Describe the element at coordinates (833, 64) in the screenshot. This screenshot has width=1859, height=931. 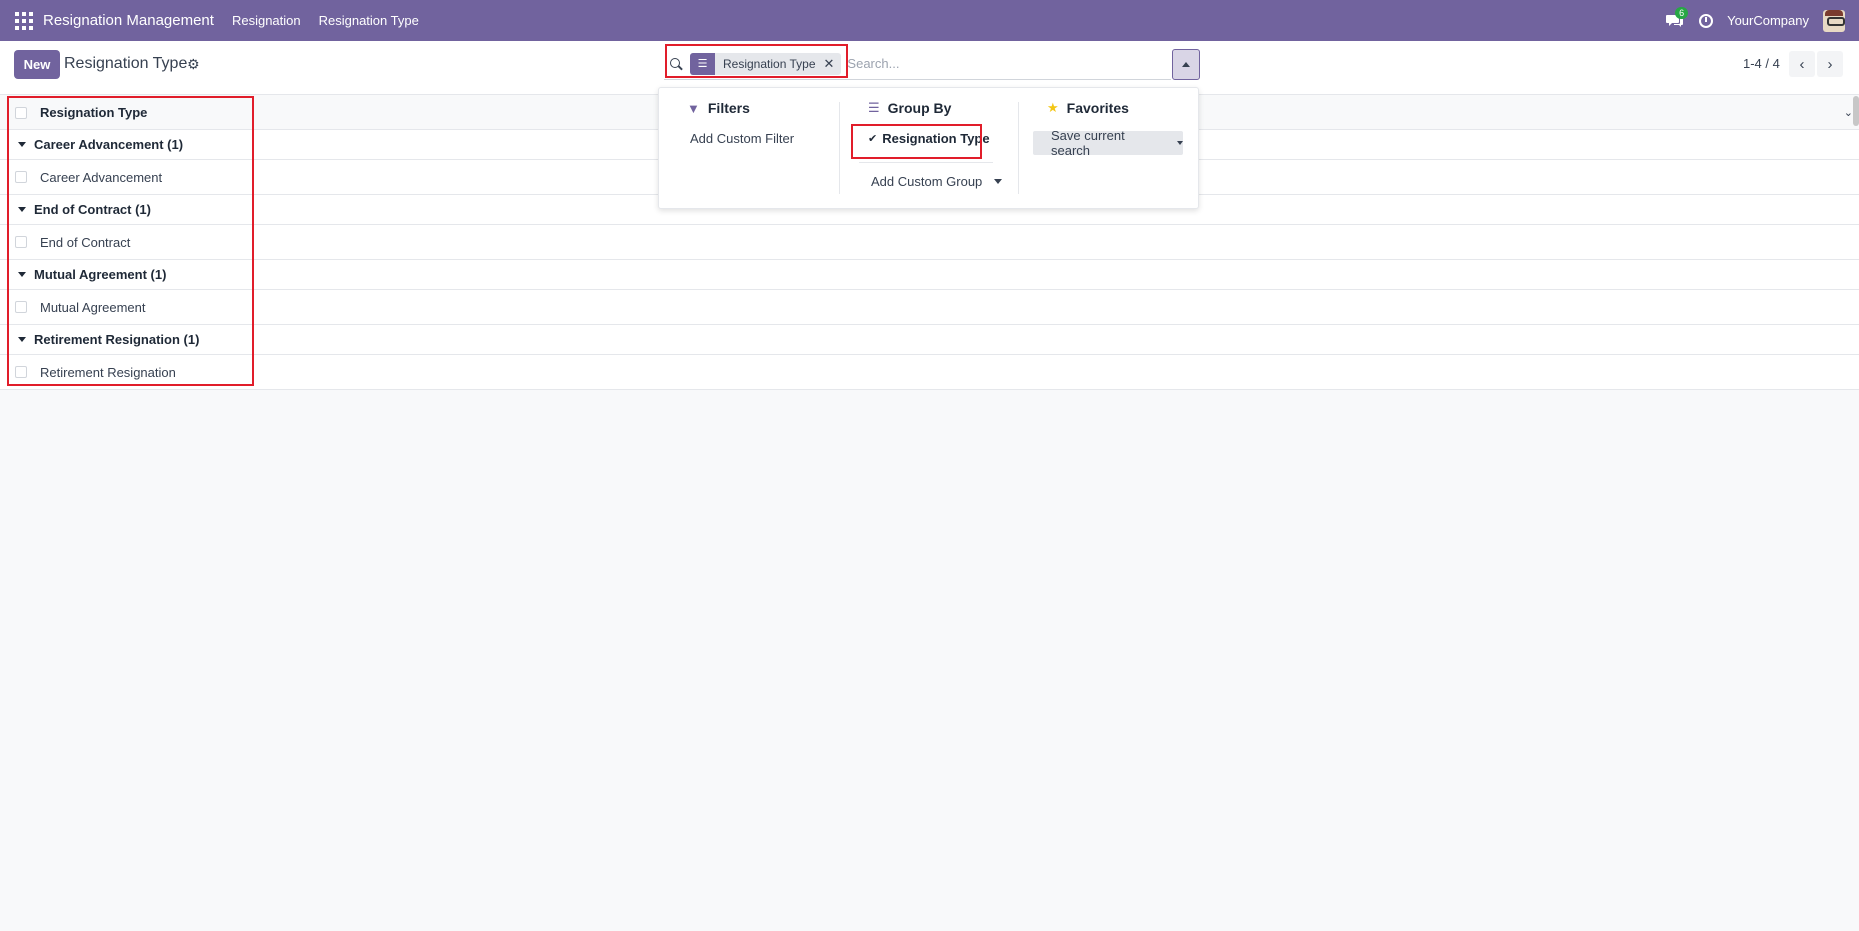
I see `facet-remove-icon: ✕` at that location.